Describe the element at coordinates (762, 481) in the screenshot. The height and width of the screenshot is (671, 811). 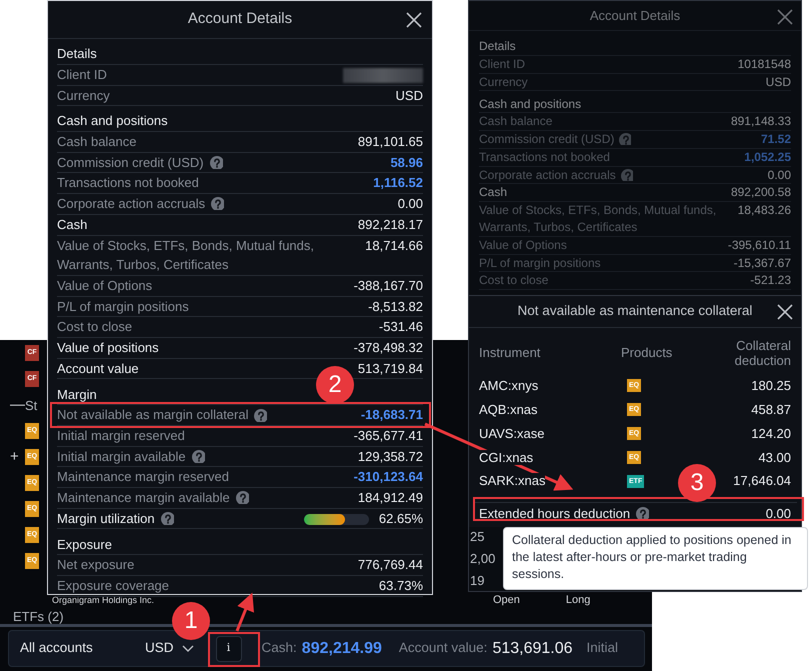
I see `deduction-value: 17,646.04` at that location.